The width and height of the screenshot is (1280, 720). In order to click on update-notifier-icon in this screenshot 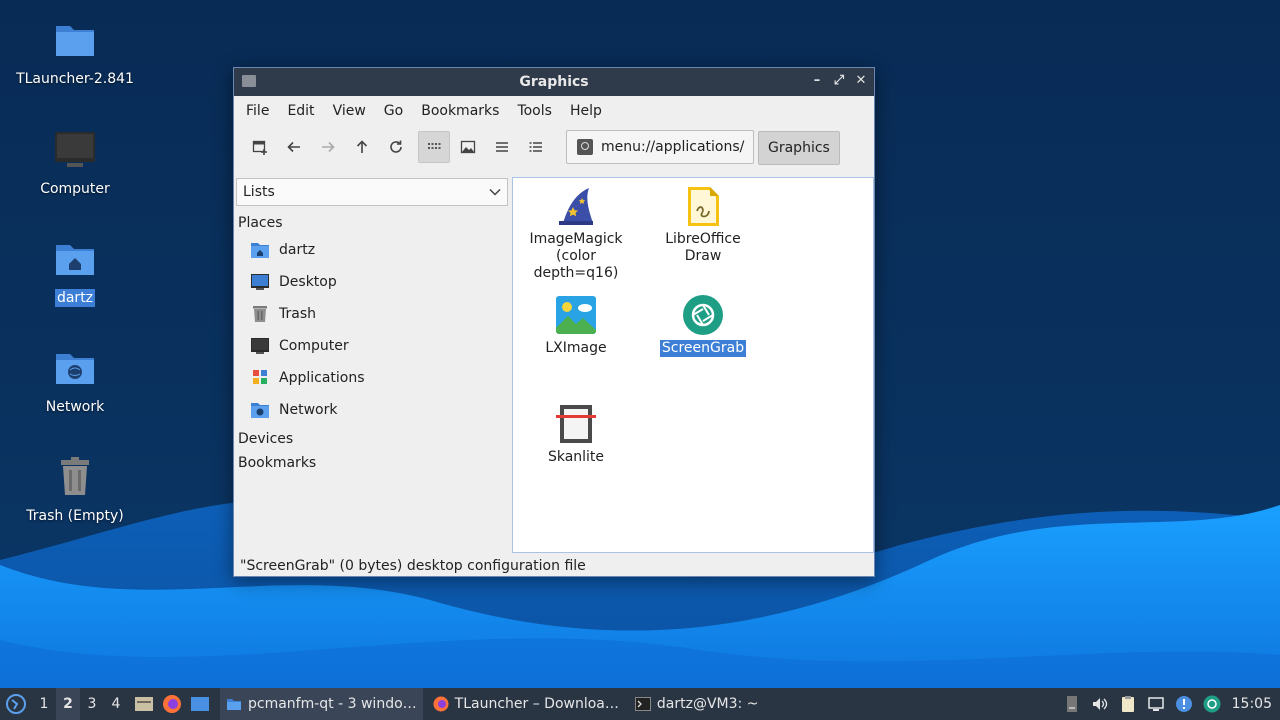, I will do `click(1184, 704)`.